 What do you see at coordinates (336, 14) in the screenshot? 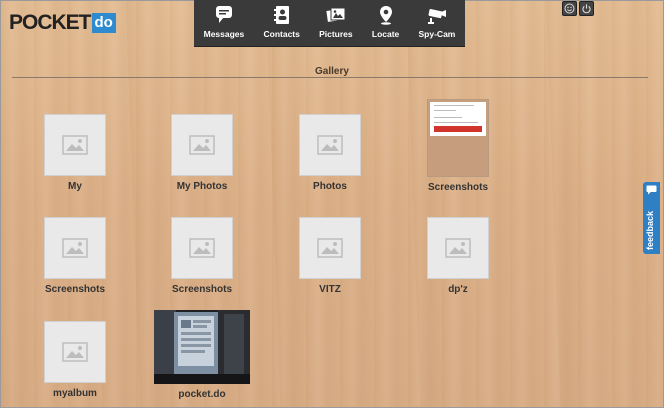
I see `pictures-icon` at bounding box center [336, 14].